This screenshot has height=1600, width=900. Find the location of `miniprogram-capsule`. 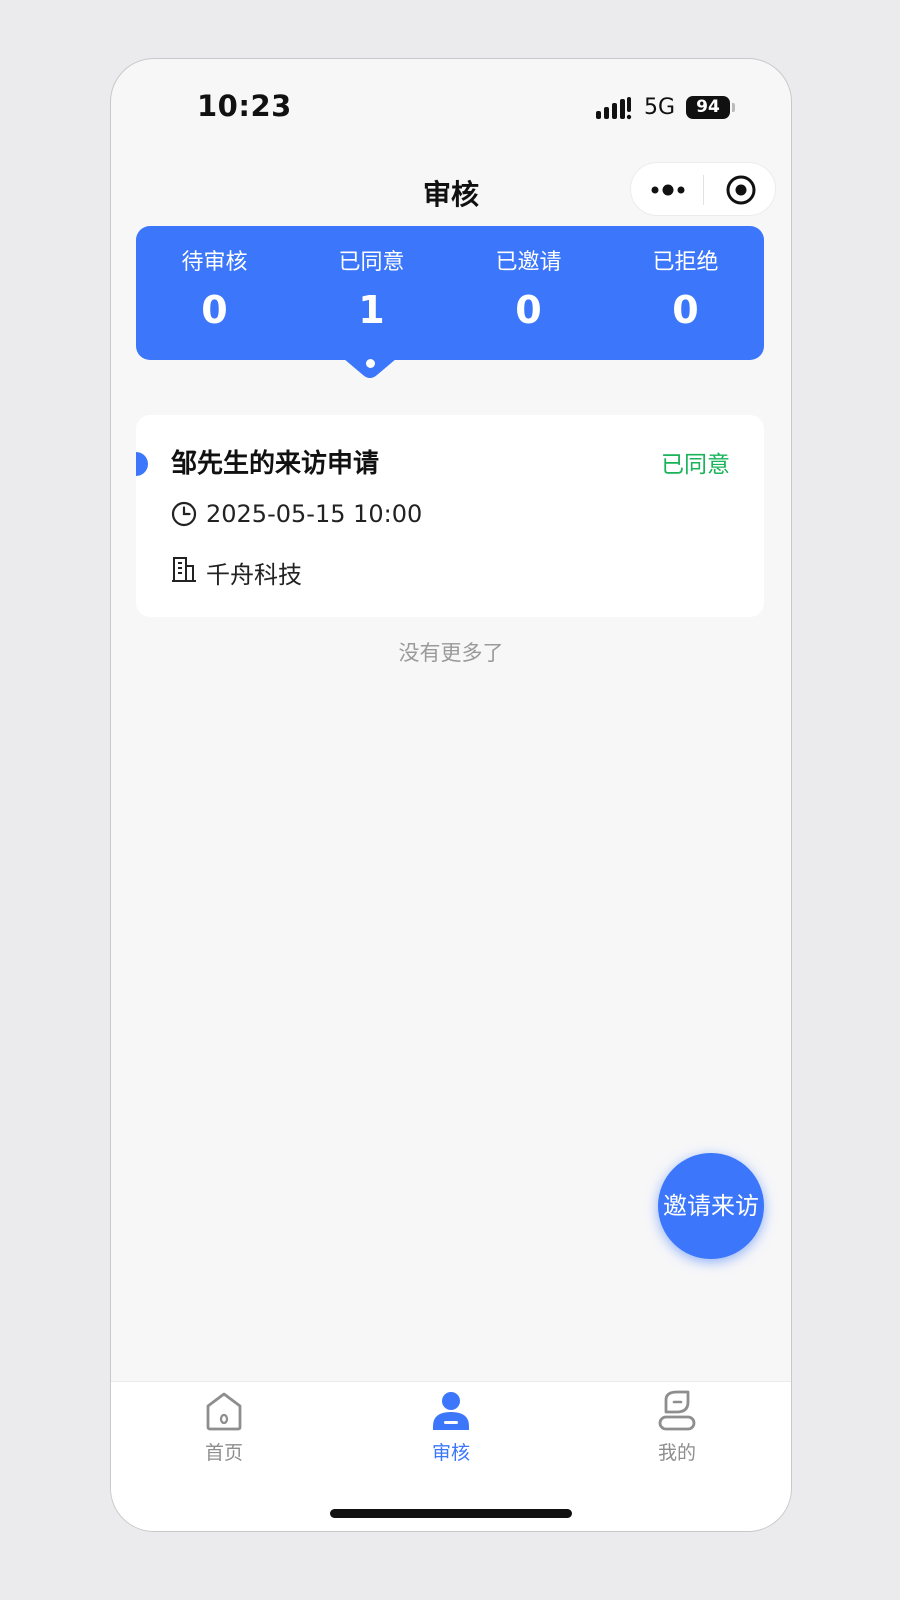

miniprogram-capsule is located at coordinates (703, 189).